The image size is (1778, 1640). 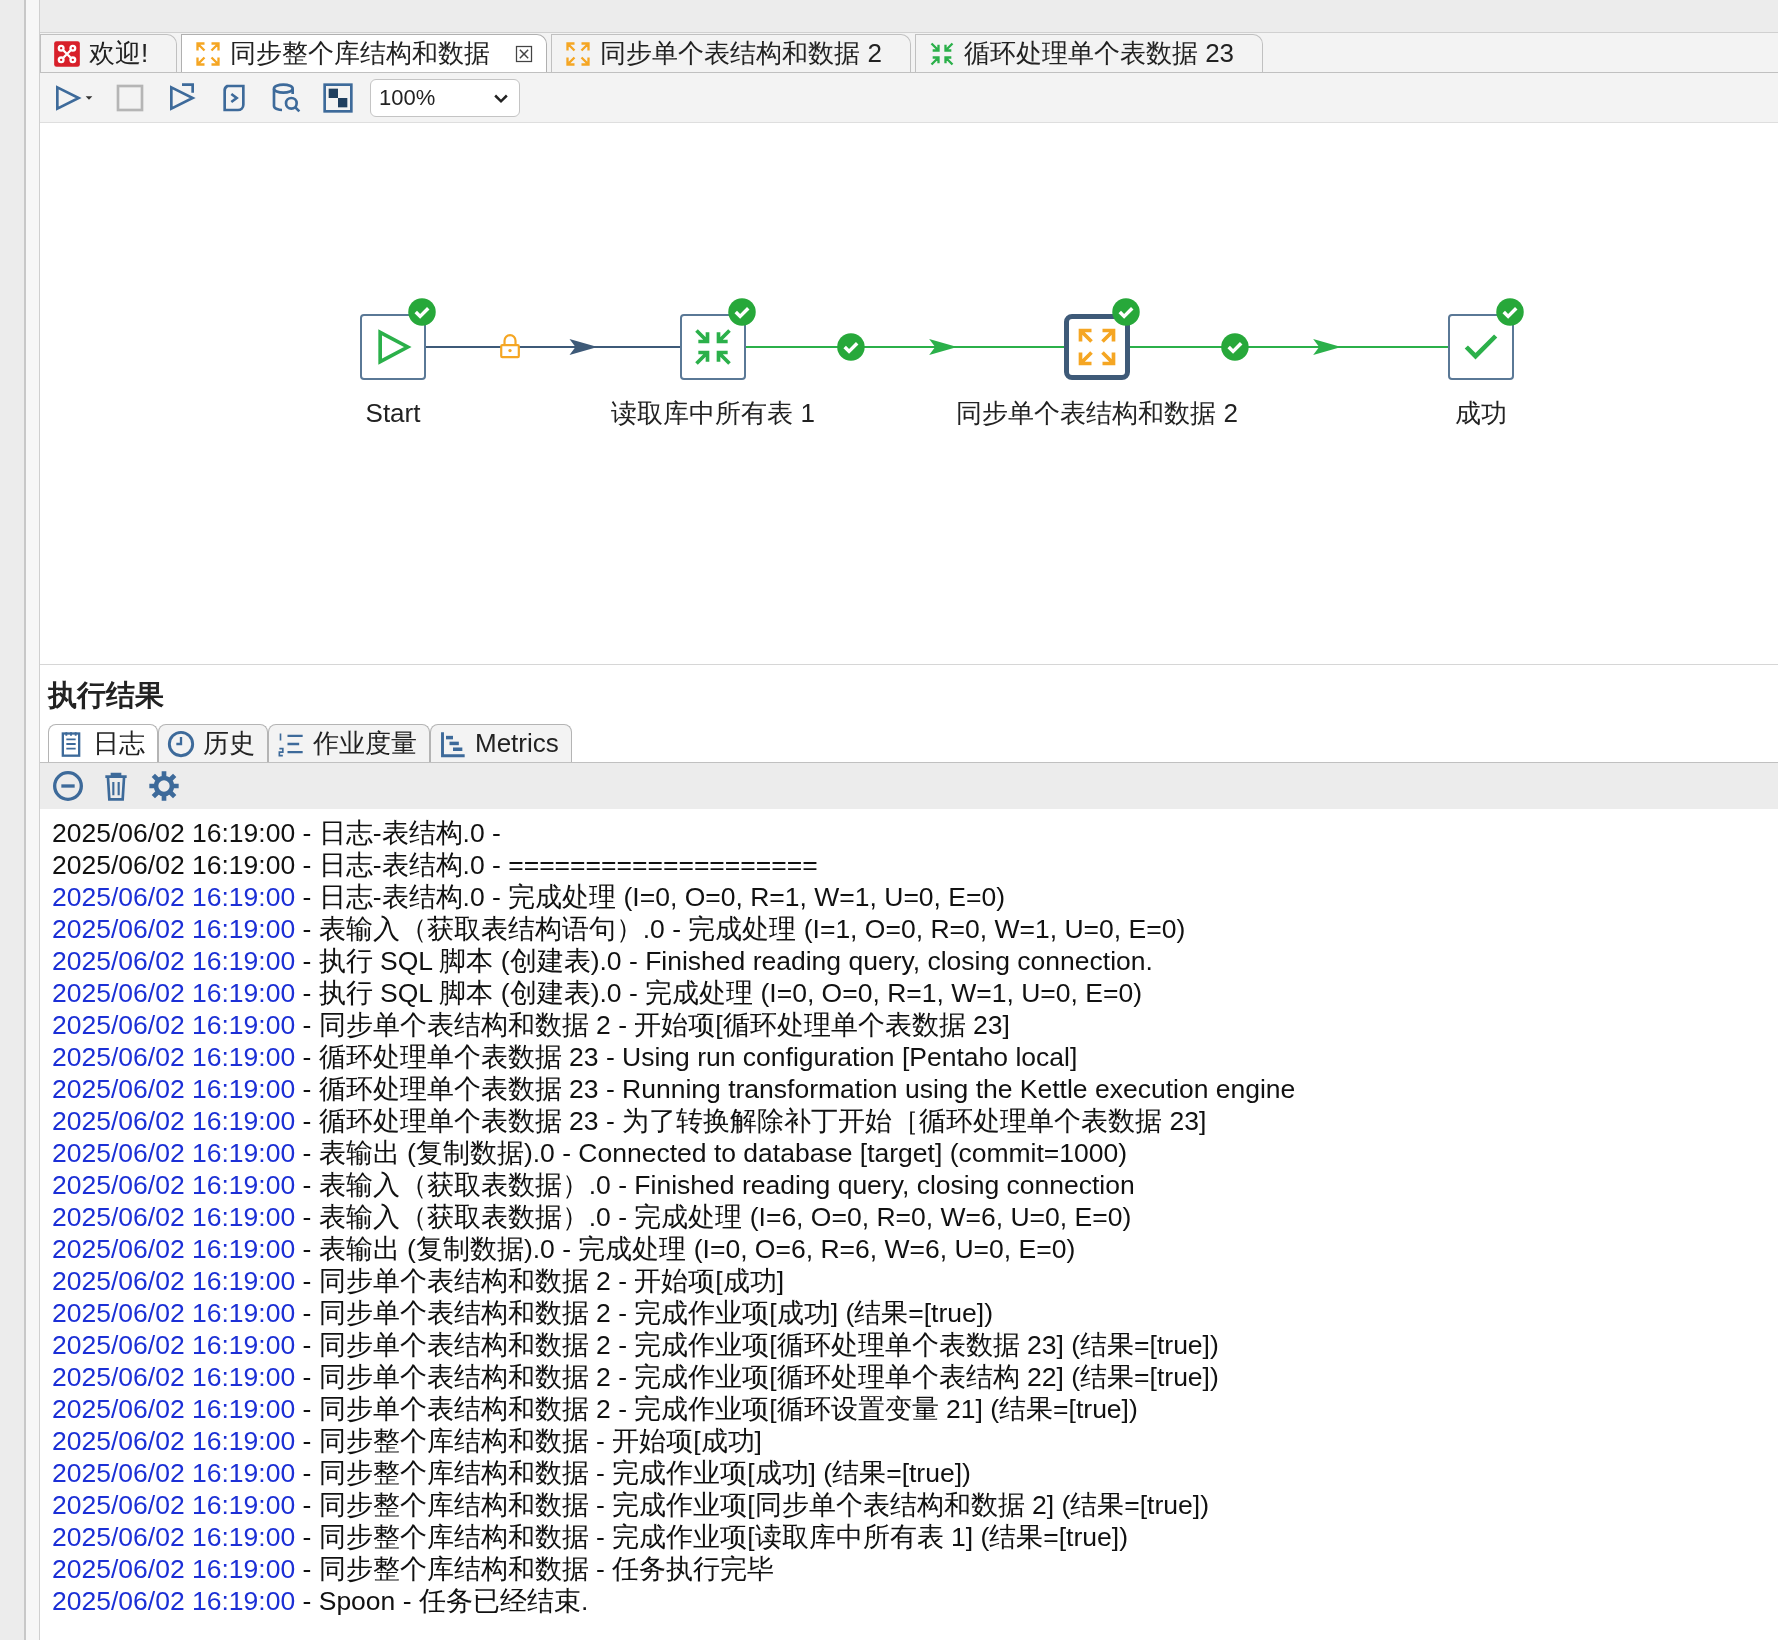 I want to click on log-message: - 循环处理单个表数据 23 - 为了转换解除补丁开始［循环处理单个表数据 23], so click(x=754, y=1121).